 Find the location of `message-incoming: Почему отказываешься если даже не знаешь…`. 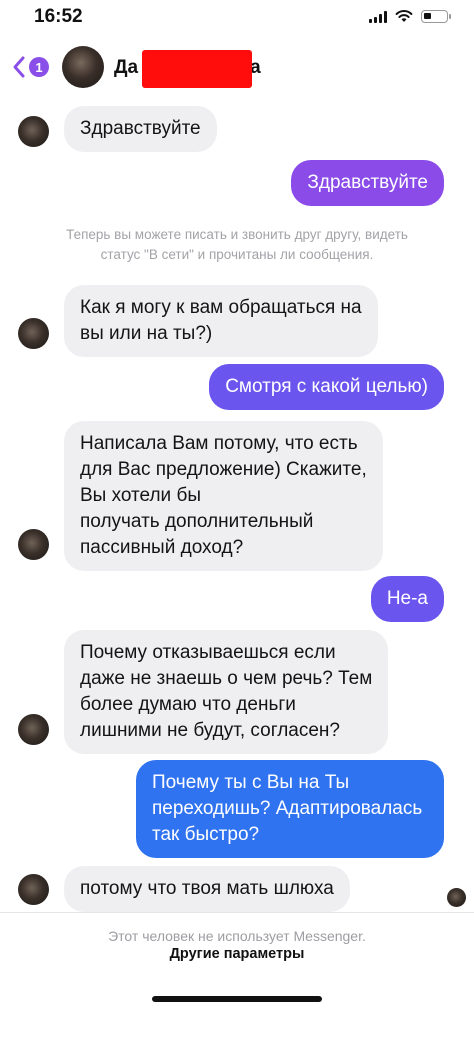

message-incoming: Почему отказываешься если даже не знаешь… is located at coordinates (226, 692).